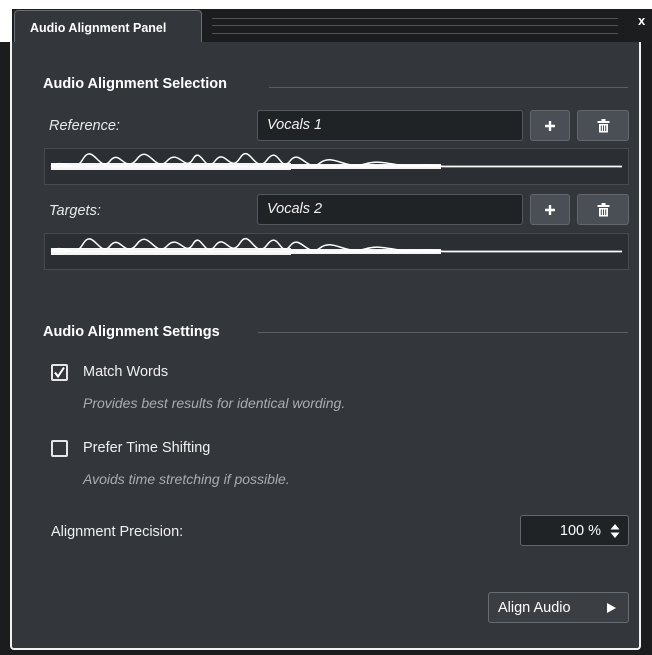  Describe the element at coordinates (611, 608) in the screenshot. I see `play-arrow-icon` at that location.